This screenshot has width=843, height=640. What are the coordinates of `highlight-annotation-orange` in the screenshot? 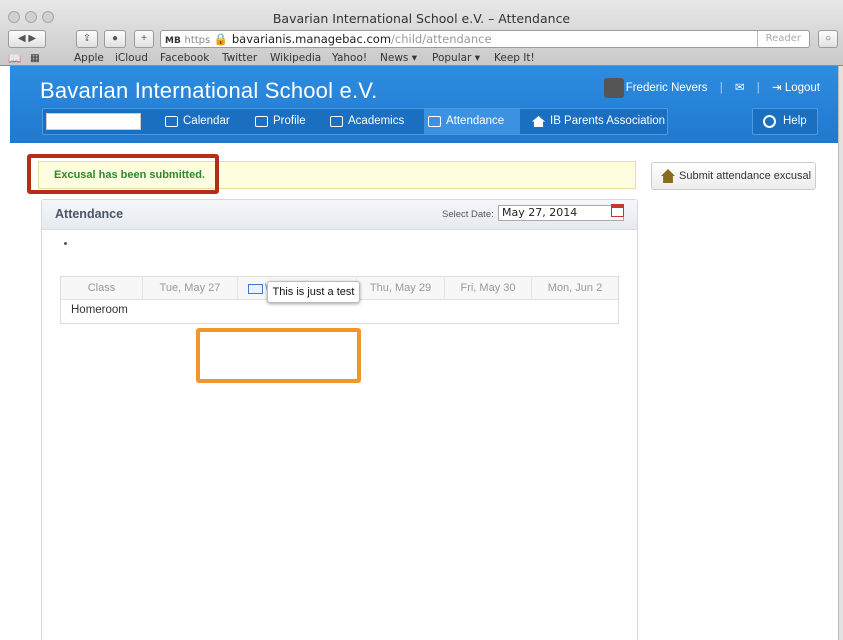 It's located at (278, 355).